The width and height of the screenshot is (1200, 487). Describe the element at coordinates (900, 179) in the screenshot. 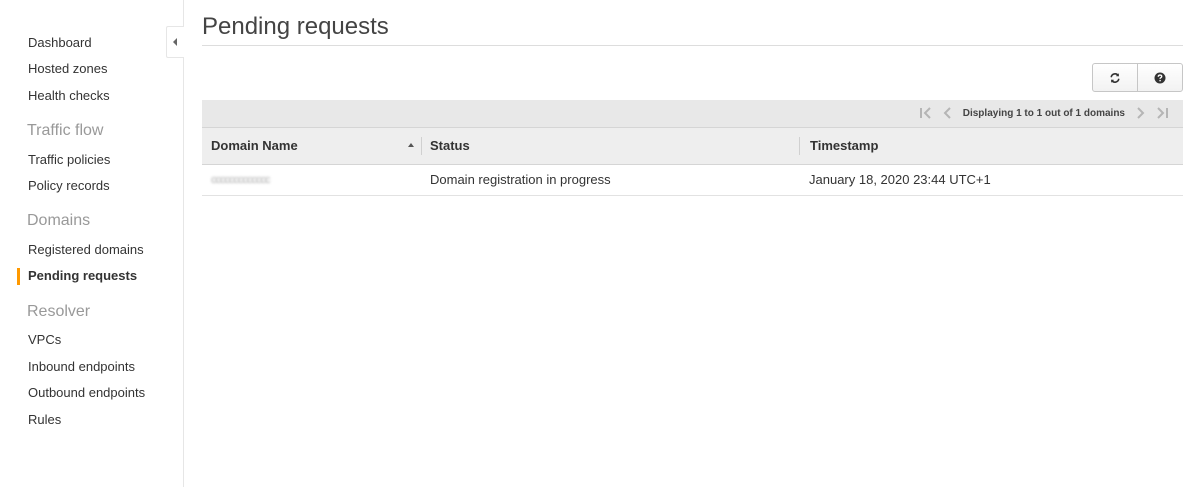

I see `timestamp-cell: January 18, 2020 23:44 UTC+1` at that location.